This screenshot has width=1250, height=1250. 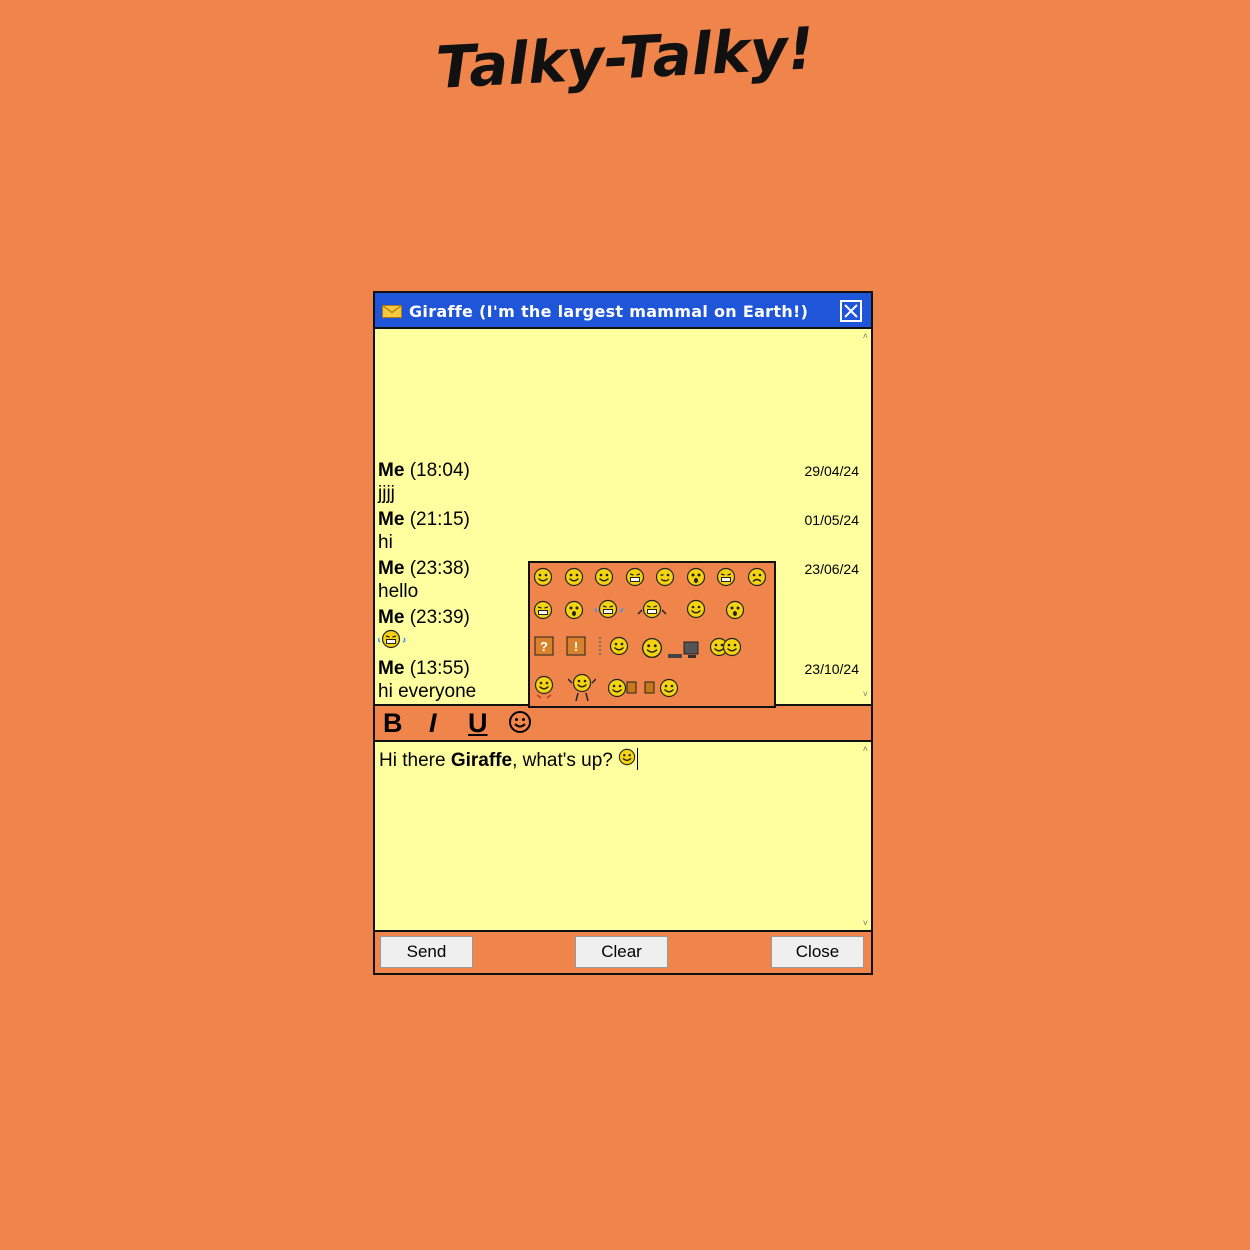 I want to click on exclamation-box-emoji: !, so click(x=576, y=646).